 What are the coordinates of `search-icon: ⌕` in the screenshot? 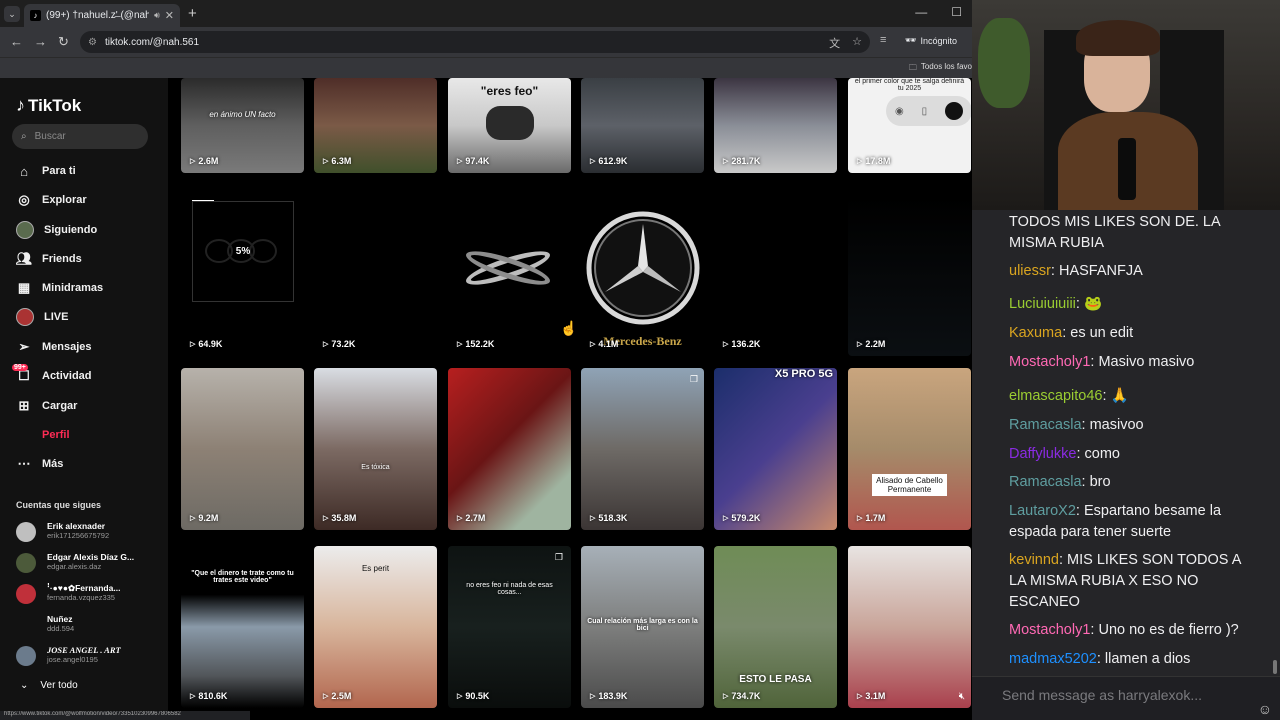 It's located at (24, 136).